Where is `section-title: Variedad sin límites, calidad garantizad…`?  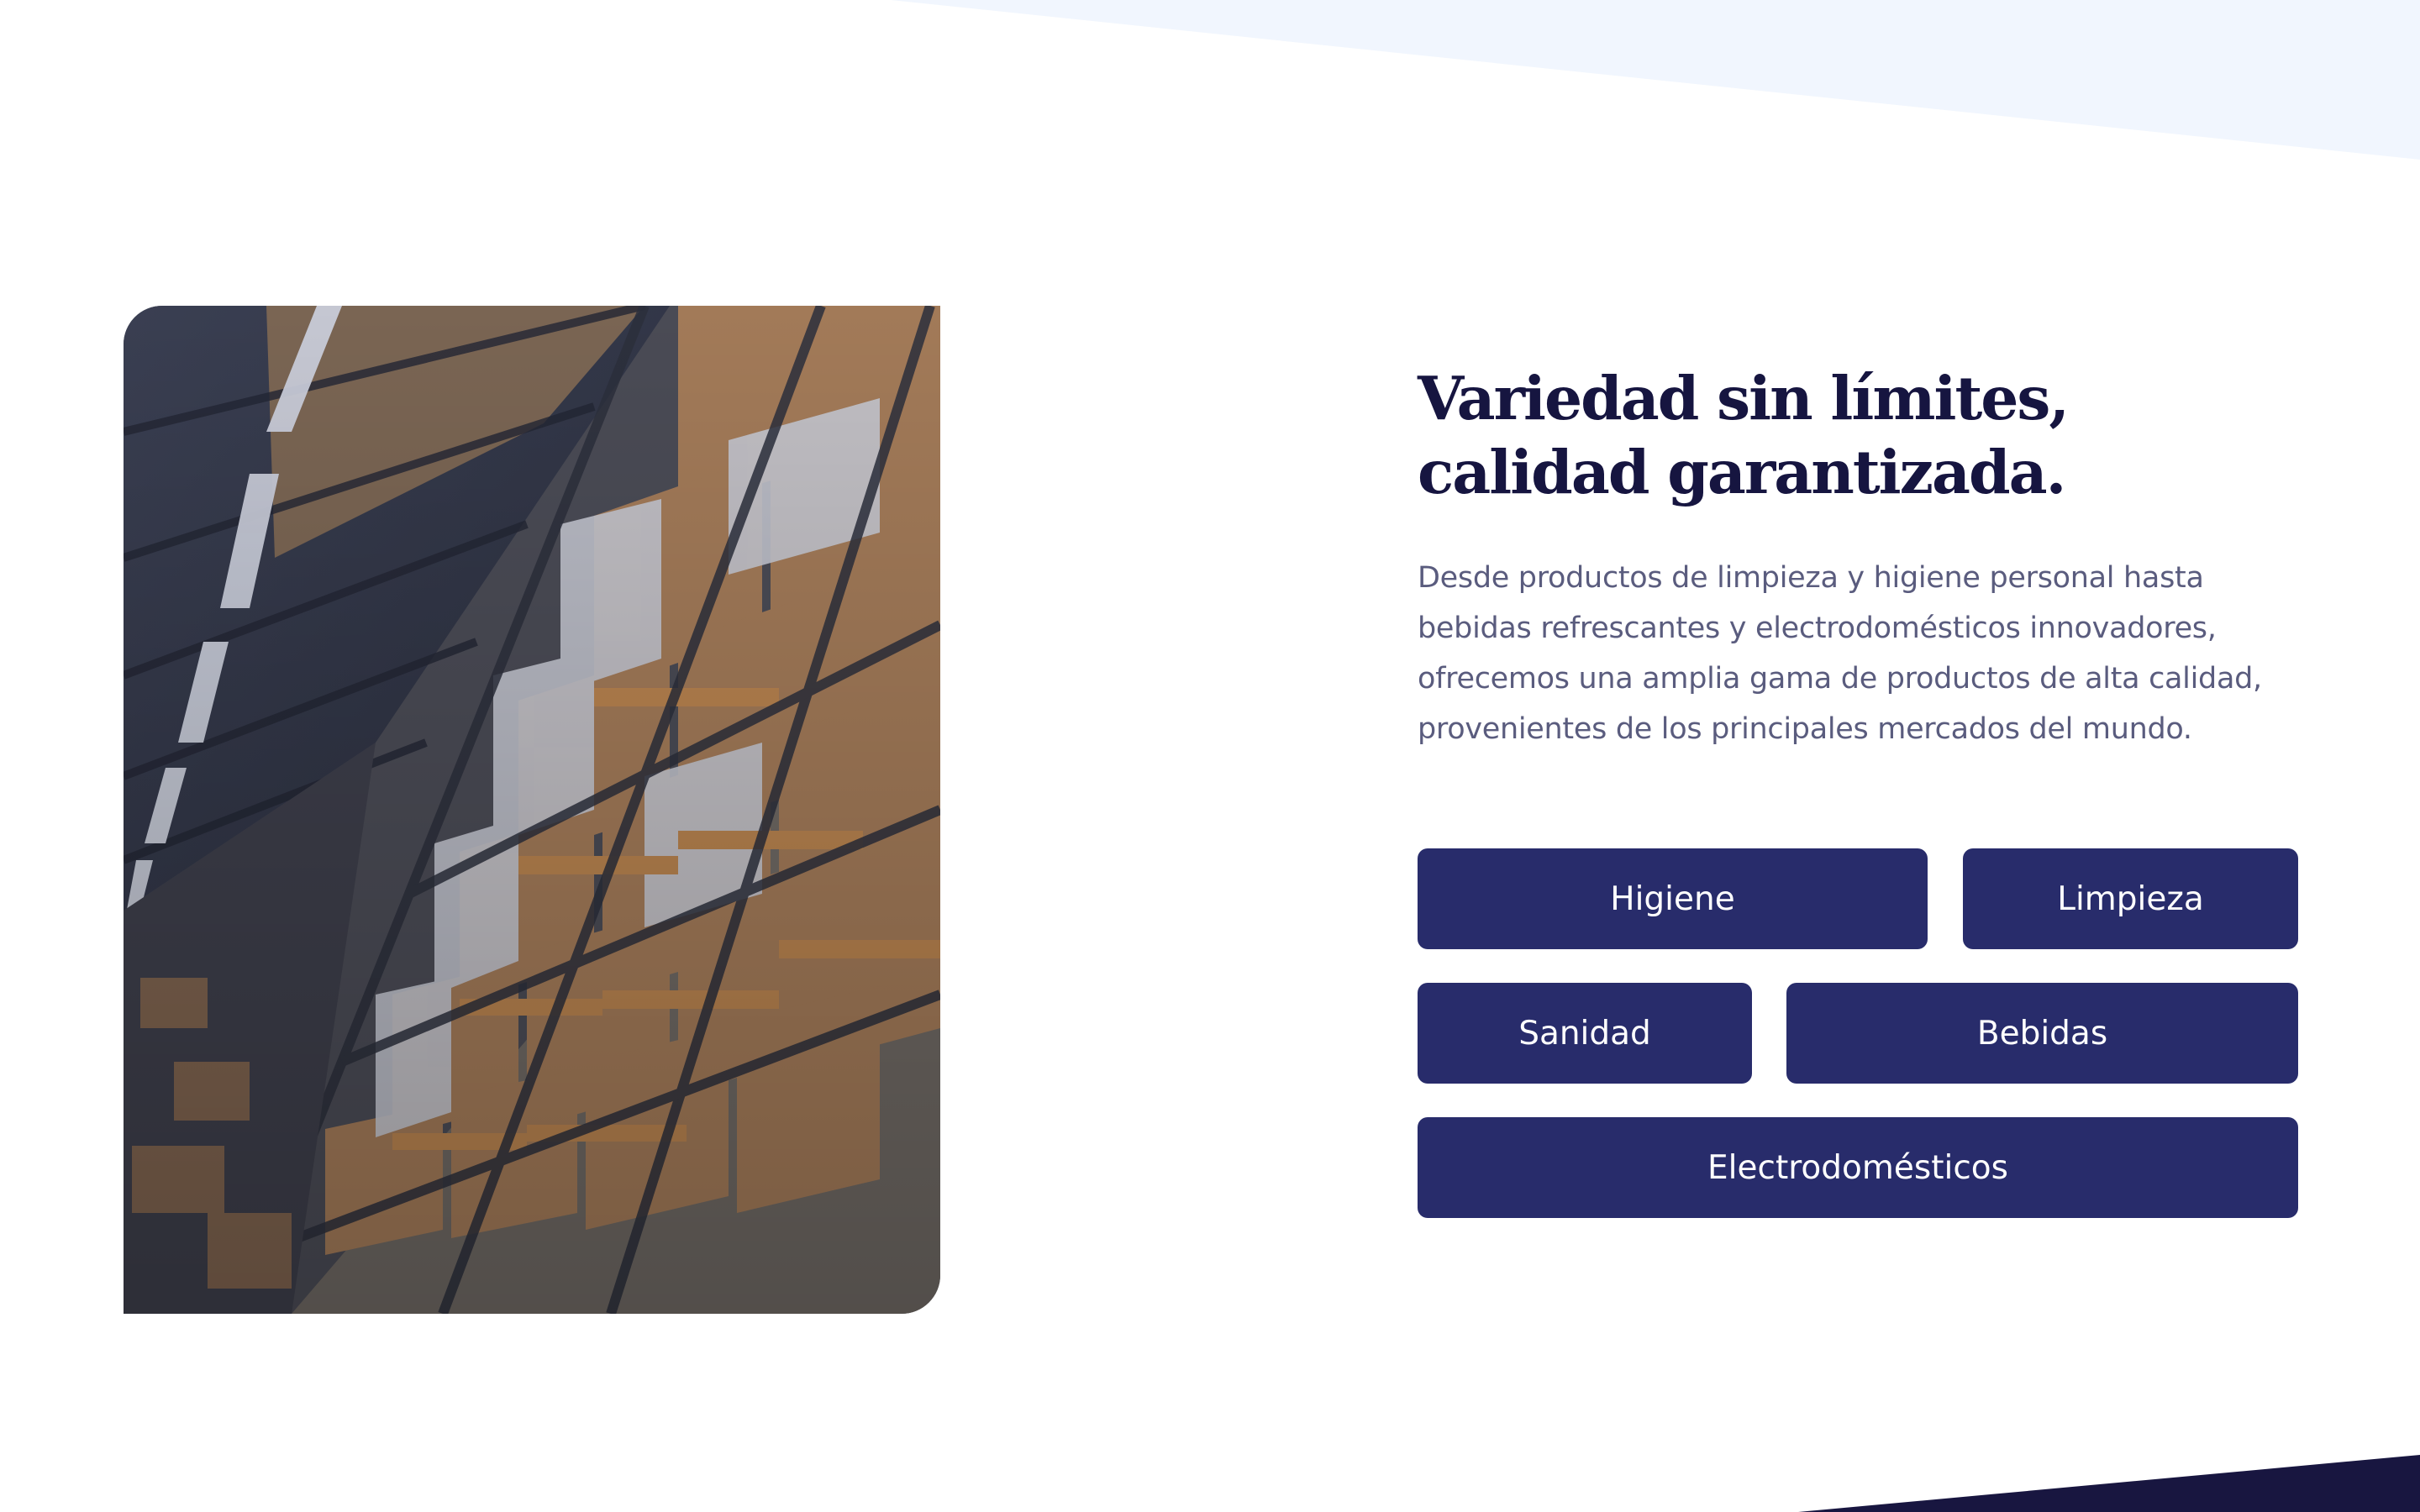
section-title: Variedad sin límites, calidad garantizad… is located at coordinates (1858, 435).